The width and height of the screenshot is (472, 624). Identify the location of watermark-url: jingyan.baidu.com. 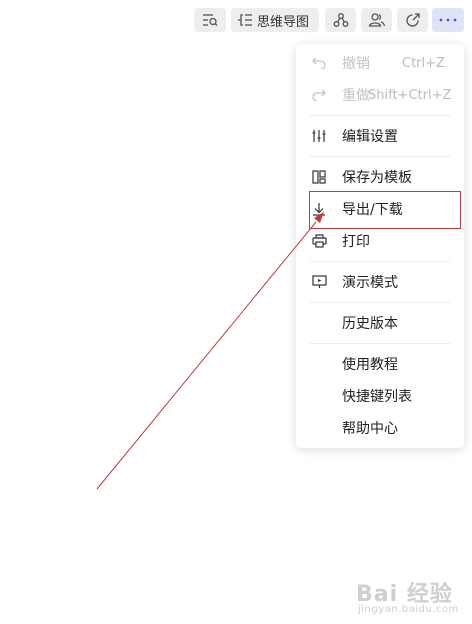
(408, 609).